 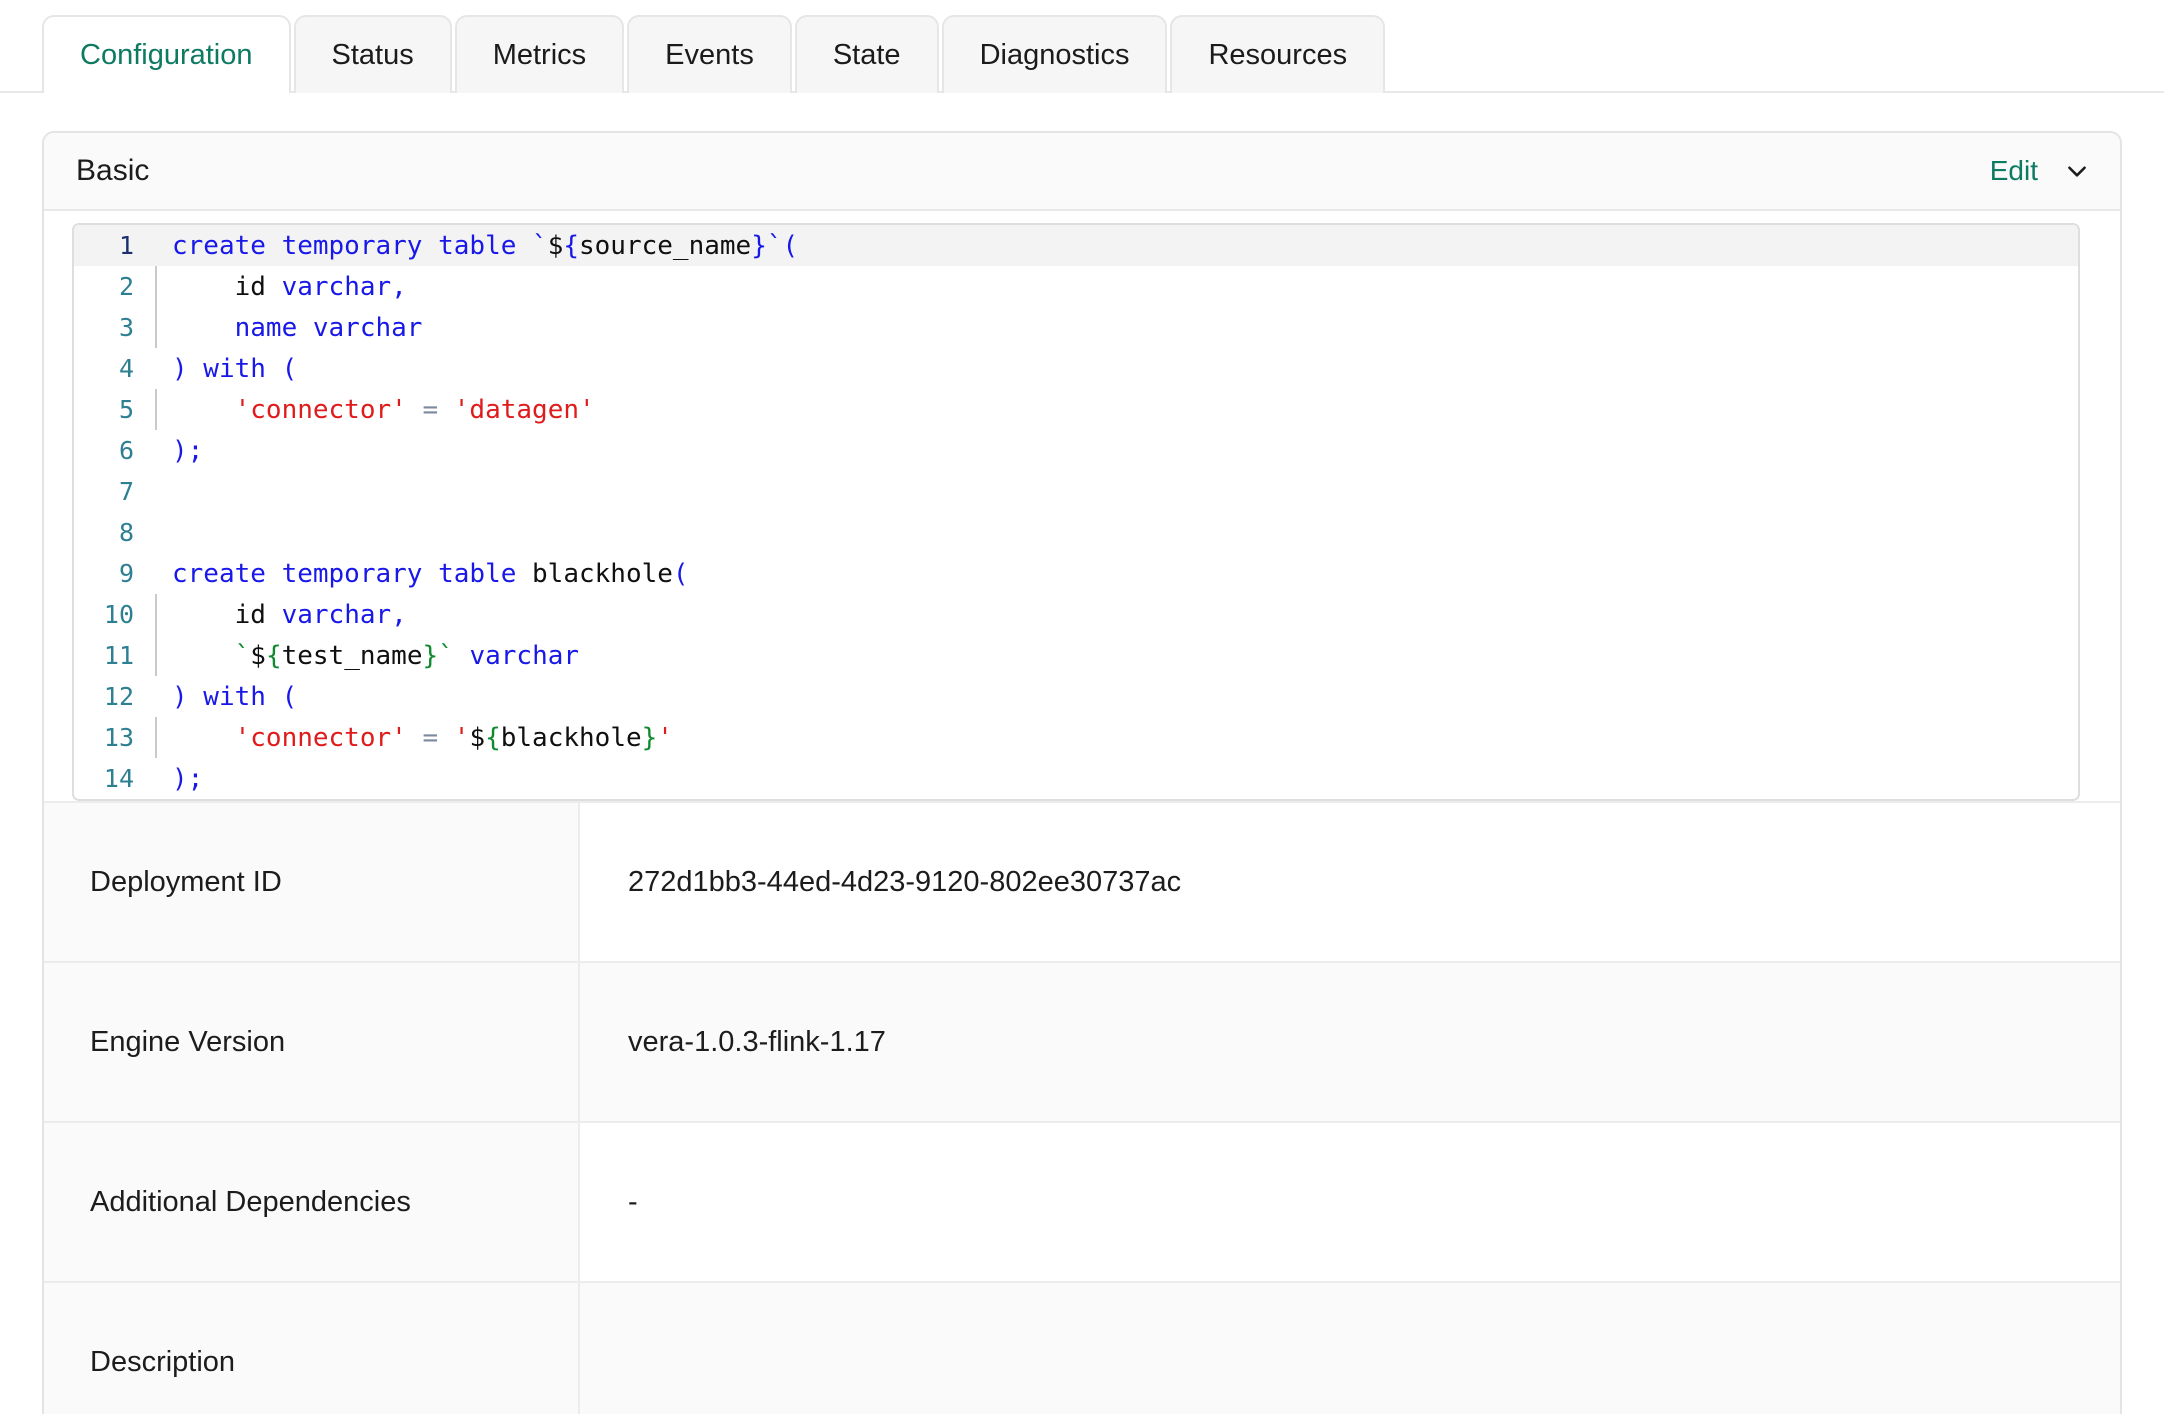 I want to click on code-line: 8, so click(x=1076, y=532).